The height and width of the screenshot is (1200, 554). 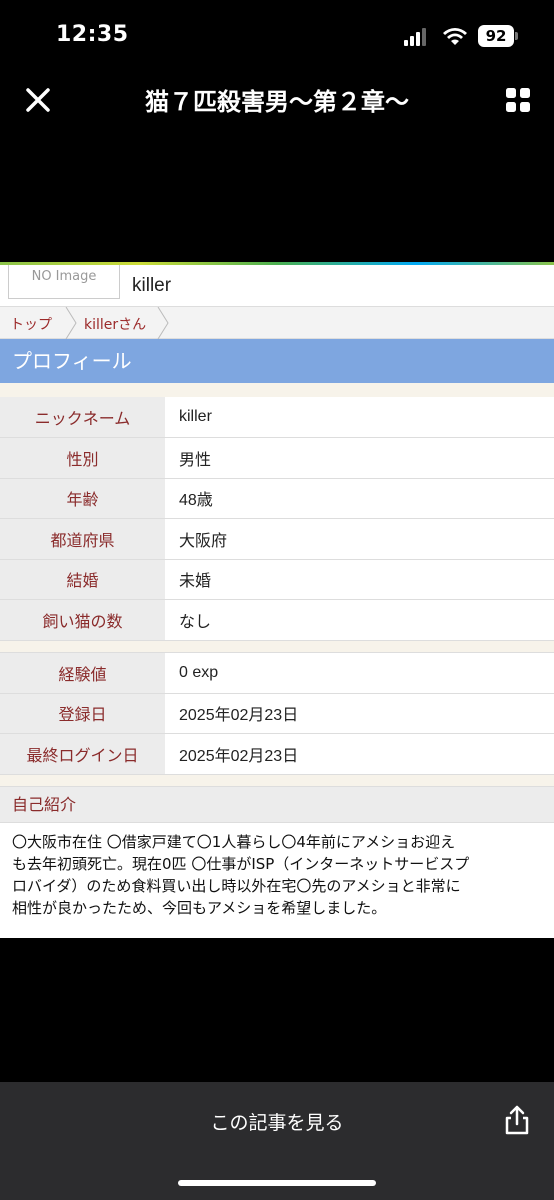 I want to click on table-row: 登録日 2025年02月23日, so click(x=277, y=713).